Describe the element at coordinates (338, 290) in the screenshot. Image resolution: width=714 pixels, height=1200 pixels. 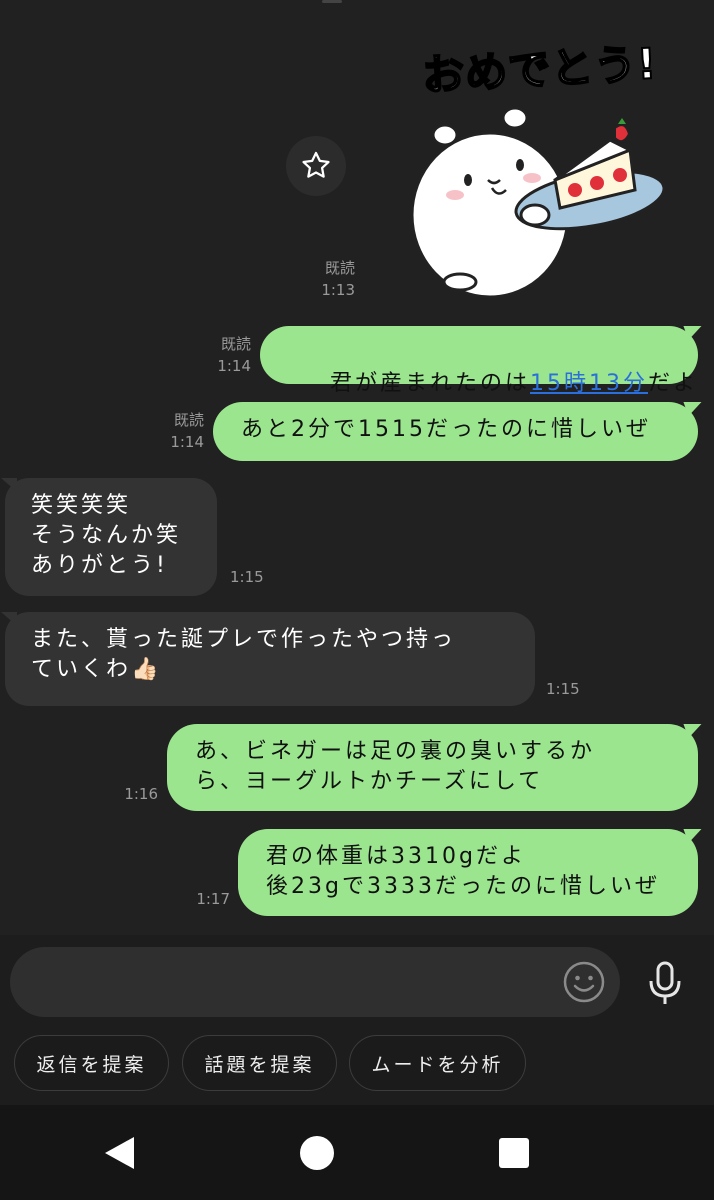
I see `message-time: 1:13` at that location.